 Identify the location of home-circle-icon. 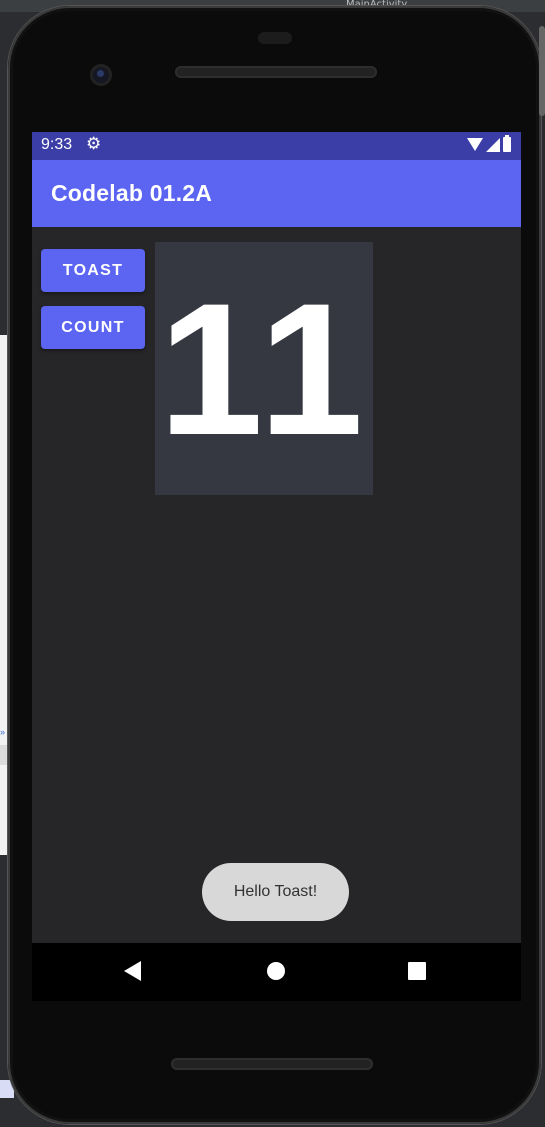
(276, 971).